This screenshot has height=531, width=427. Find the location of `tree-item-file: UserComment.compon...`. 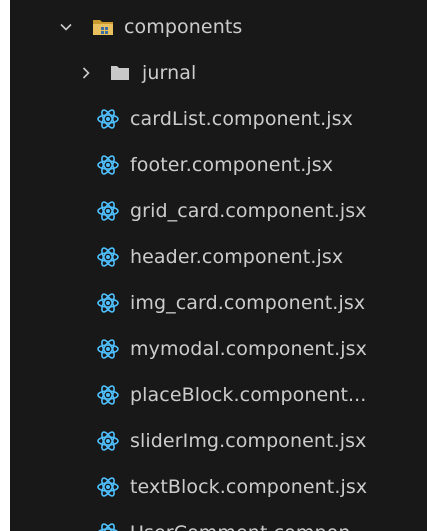

tree-item-file: UserComment.compon... is located at coordinates (218, 520).